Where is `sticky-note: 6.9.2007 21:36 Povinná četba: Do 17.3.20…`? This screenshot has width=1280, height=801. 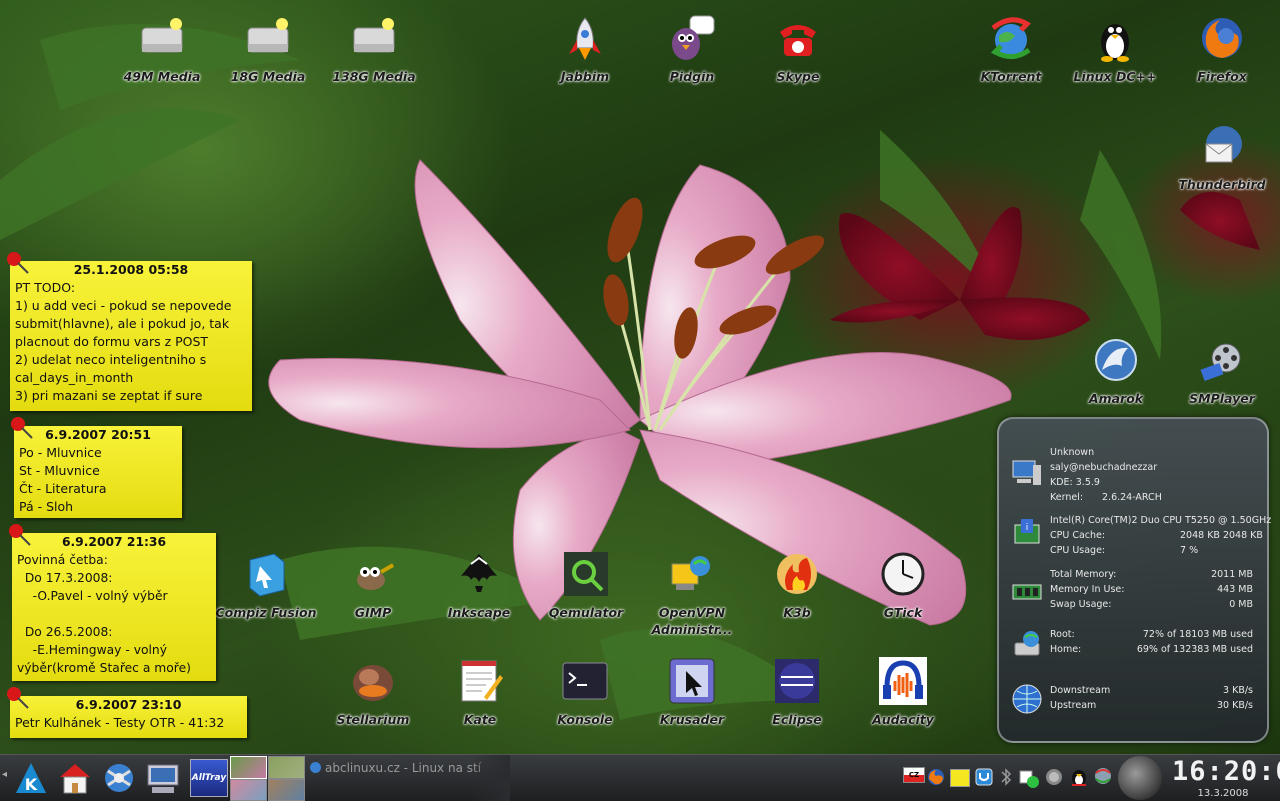 sticky-note: 6.9.2007 21:36 Povinná četba: Do 17.3.20… is located at coordinates (112, 602).